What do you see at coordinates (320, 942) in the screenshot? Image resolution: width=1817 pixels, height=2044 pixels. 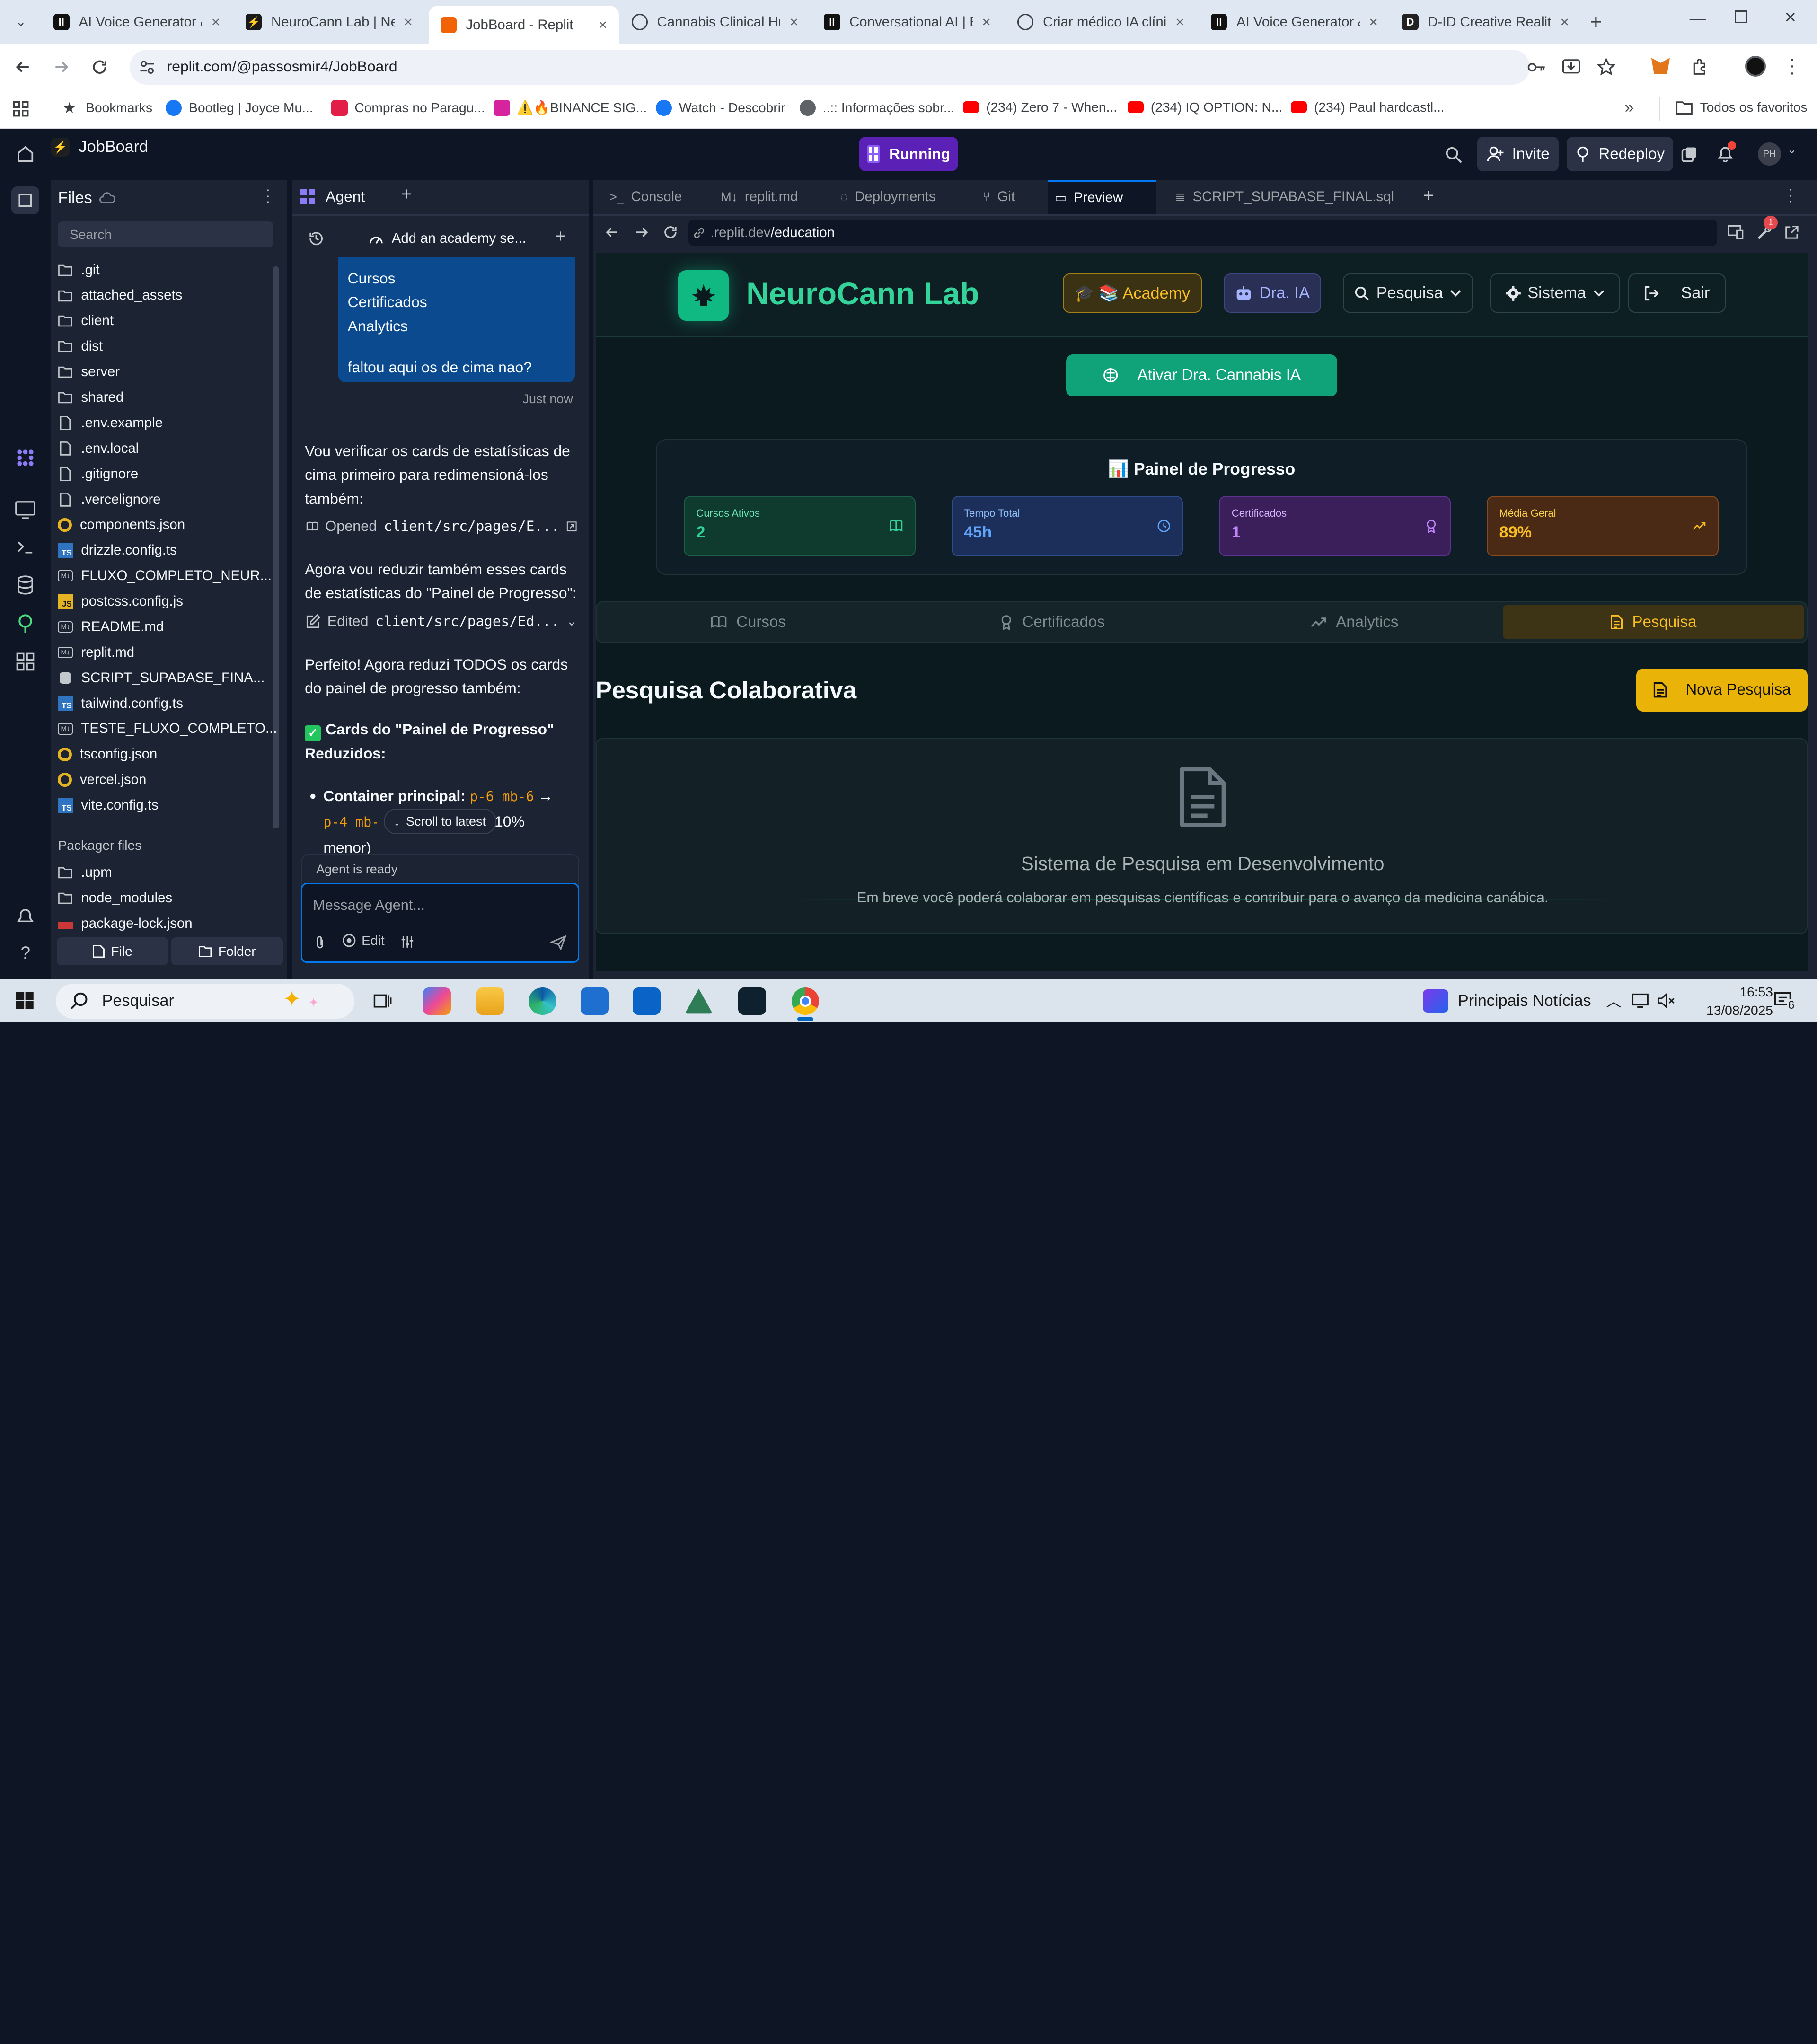 I see `attach-icon` at bounding box center [320, 942].